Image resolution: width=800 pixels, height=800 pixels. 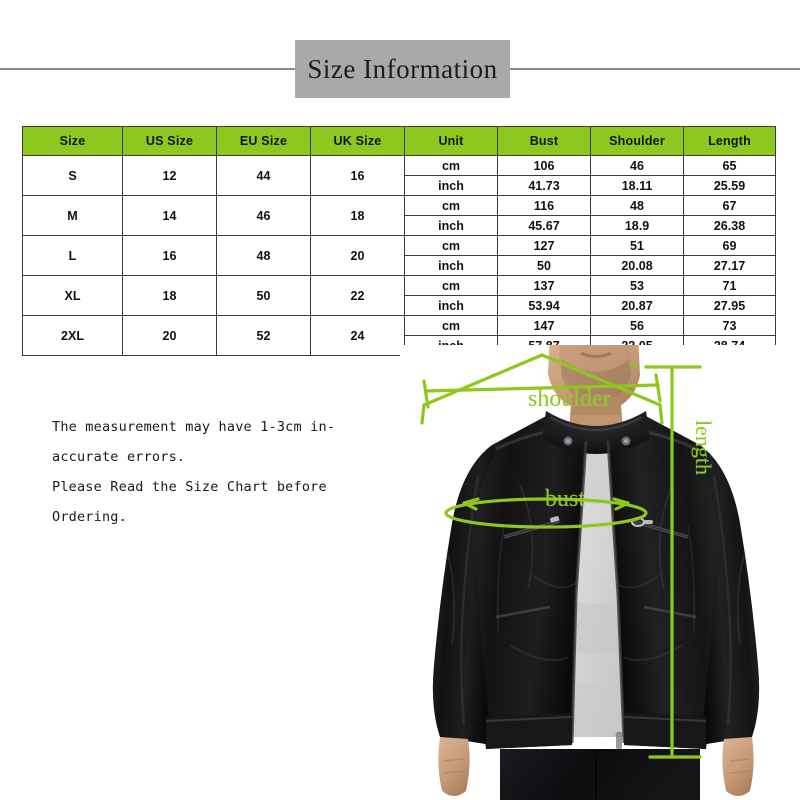 I want to click on note-line-1: The measurement may have 1-3cm in-, so click(x=194, y=427).